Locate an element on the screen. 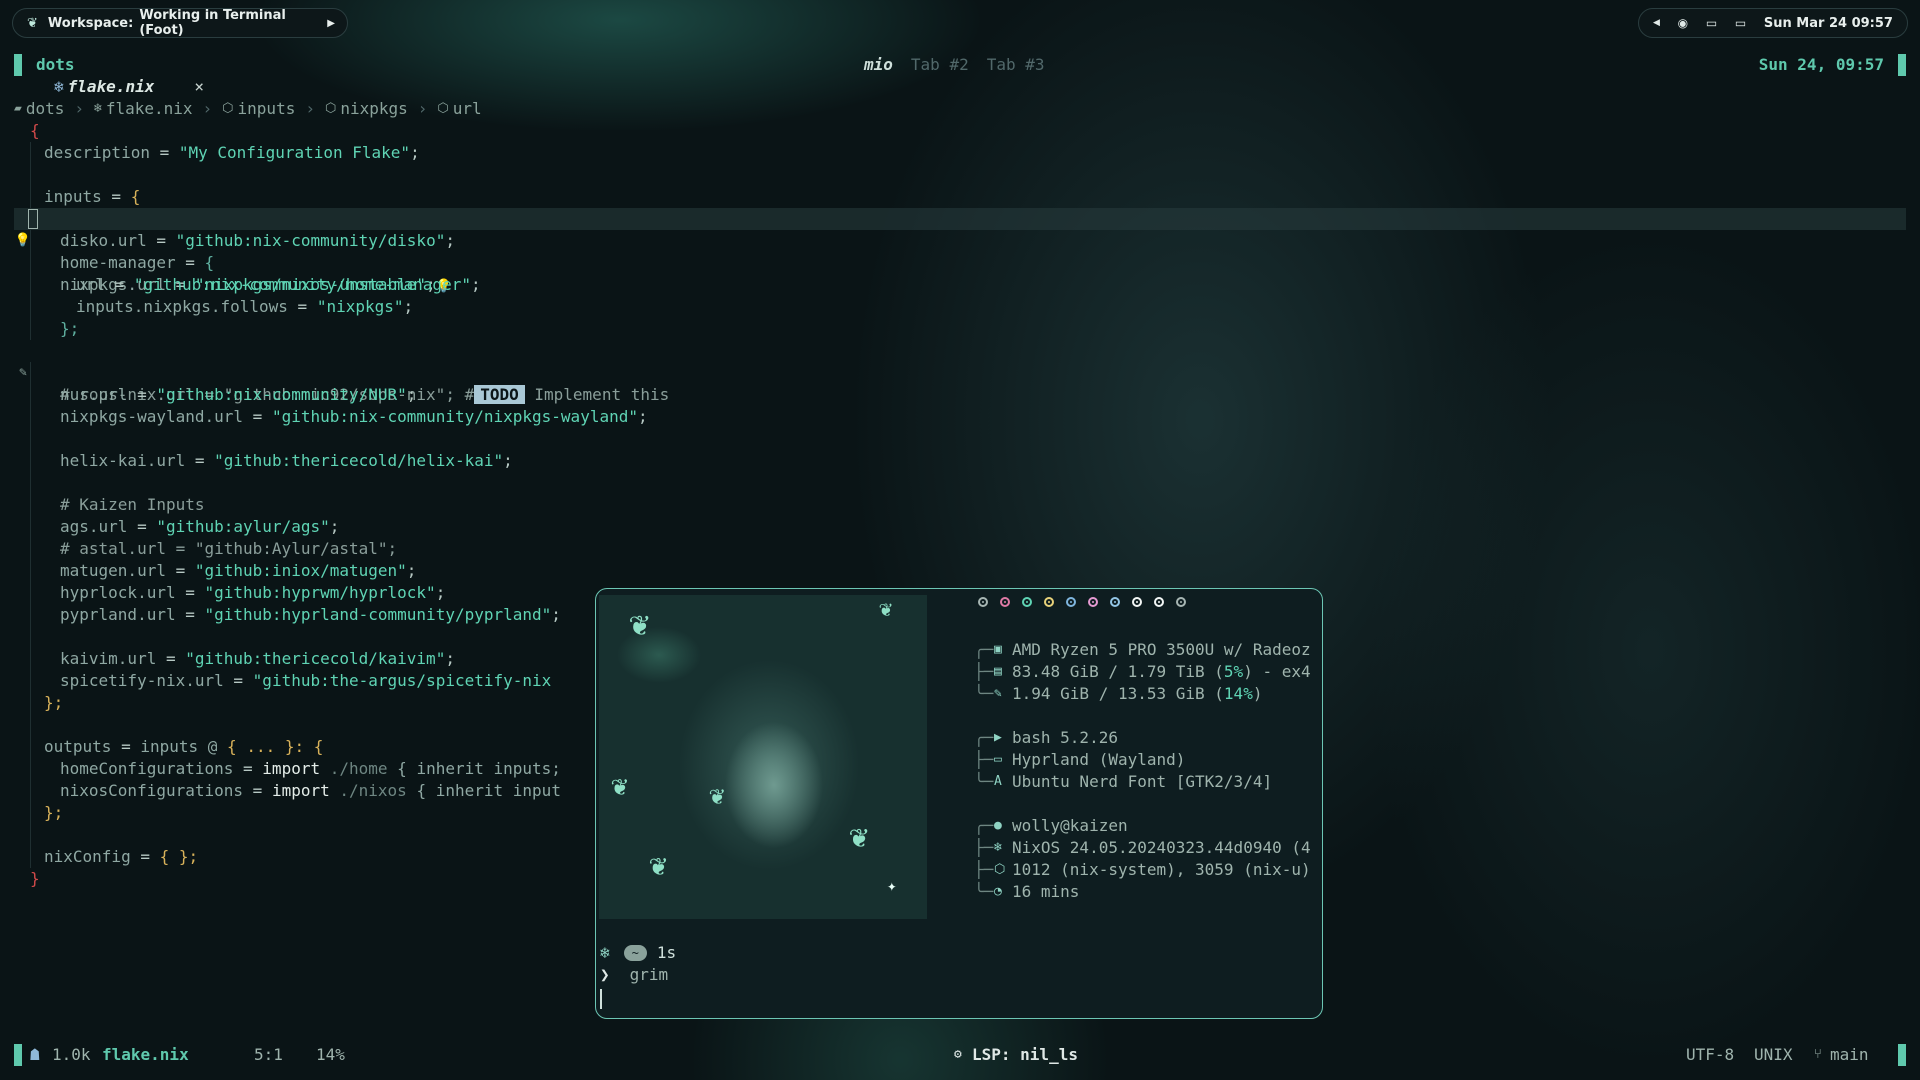  battery-icon: ▭ is located at coordinates (1740, 23).